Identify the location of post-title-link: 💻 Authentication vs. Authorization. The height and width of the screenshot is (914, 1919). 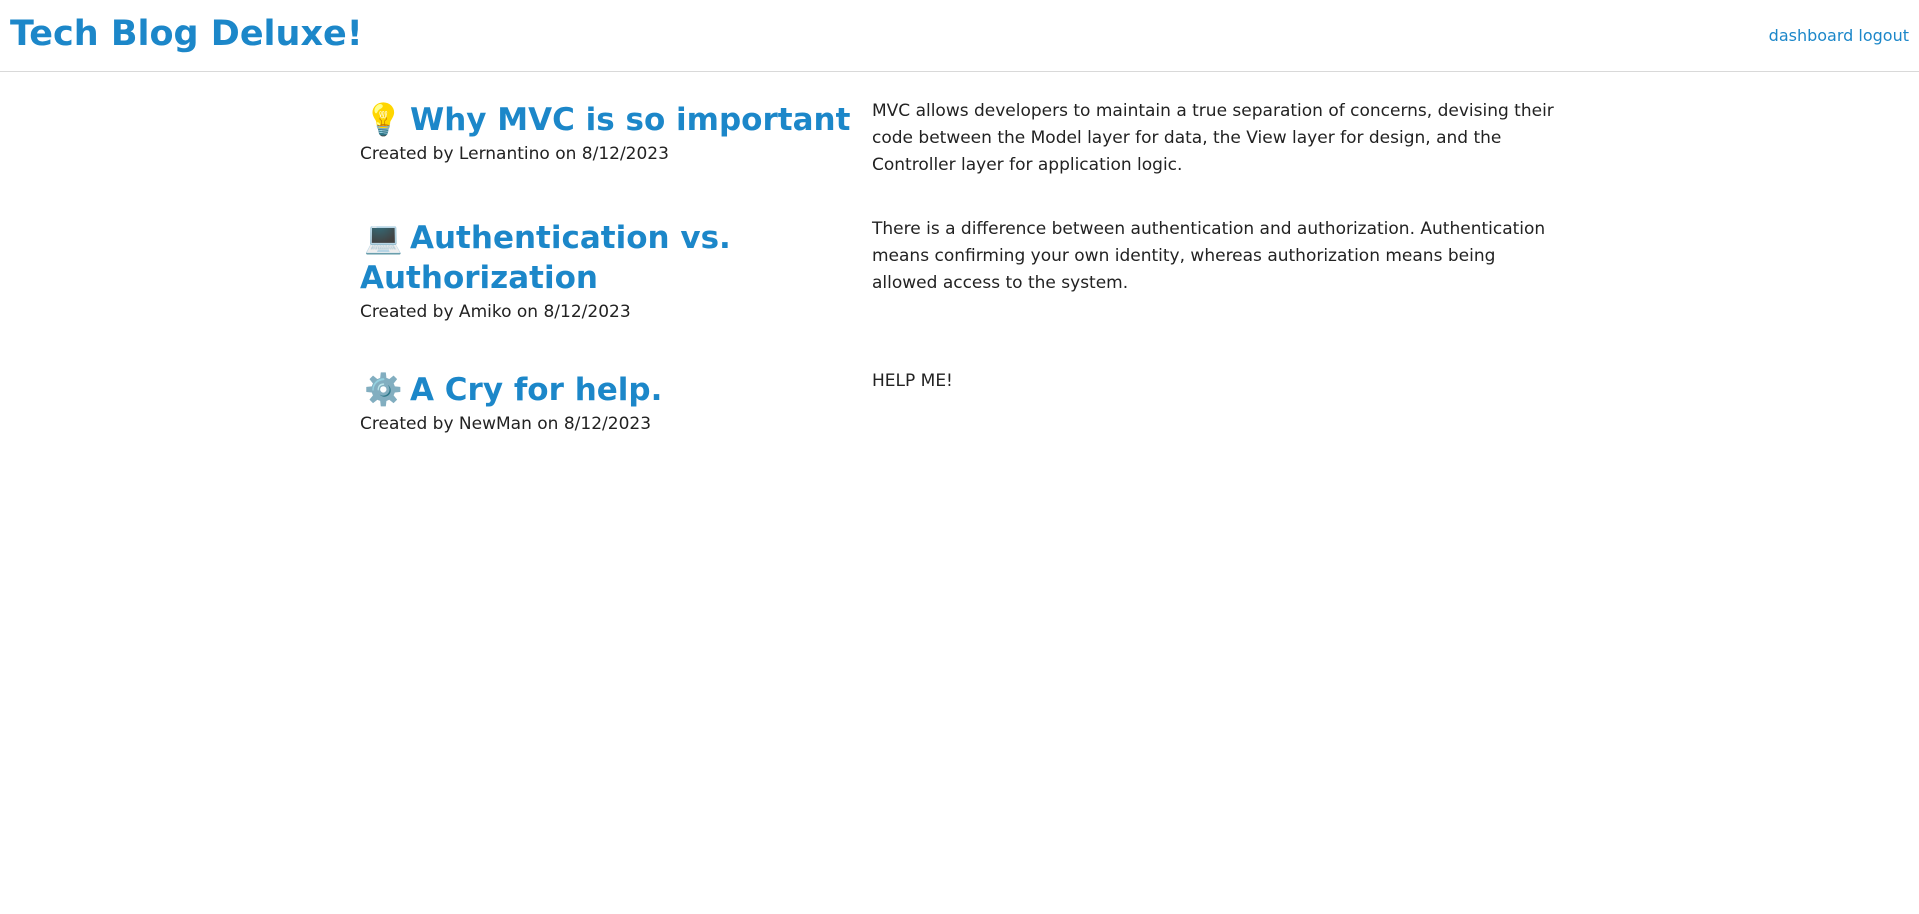
(616, 258).